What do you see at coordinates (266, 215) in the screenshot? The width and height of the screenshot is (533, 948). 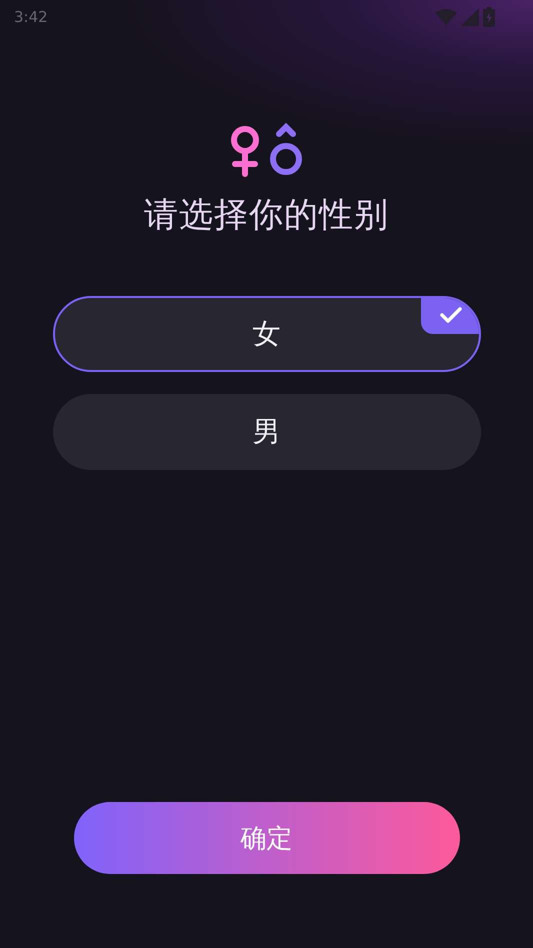 I see `page-title: 请选择你的性别` at bounding box center [266, 215].